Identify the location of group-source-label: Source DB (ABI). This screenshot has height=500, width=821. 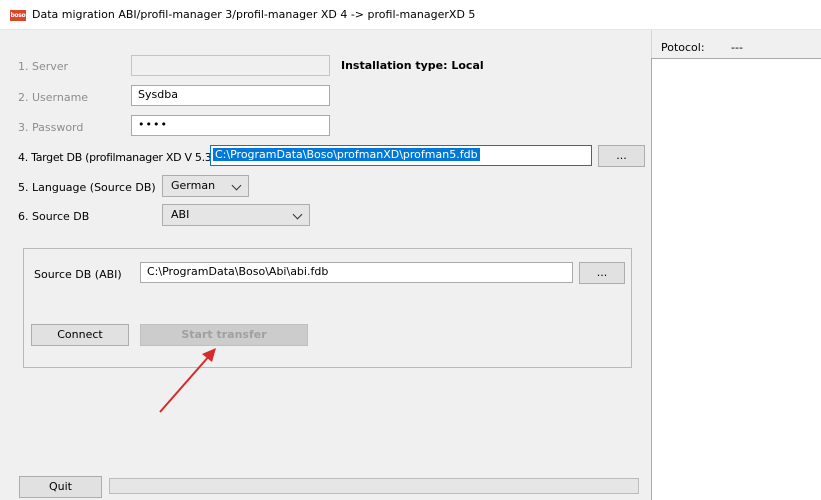
(78, 274).